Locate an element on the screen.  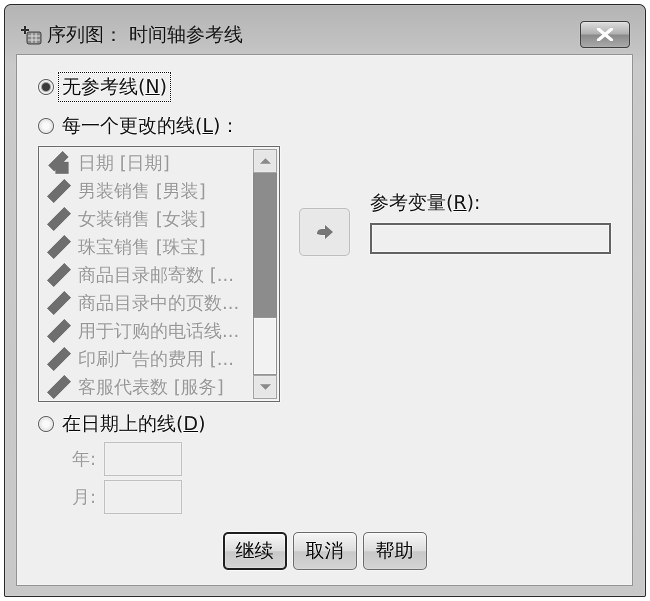
input-field is located at coordinates (490, 238).